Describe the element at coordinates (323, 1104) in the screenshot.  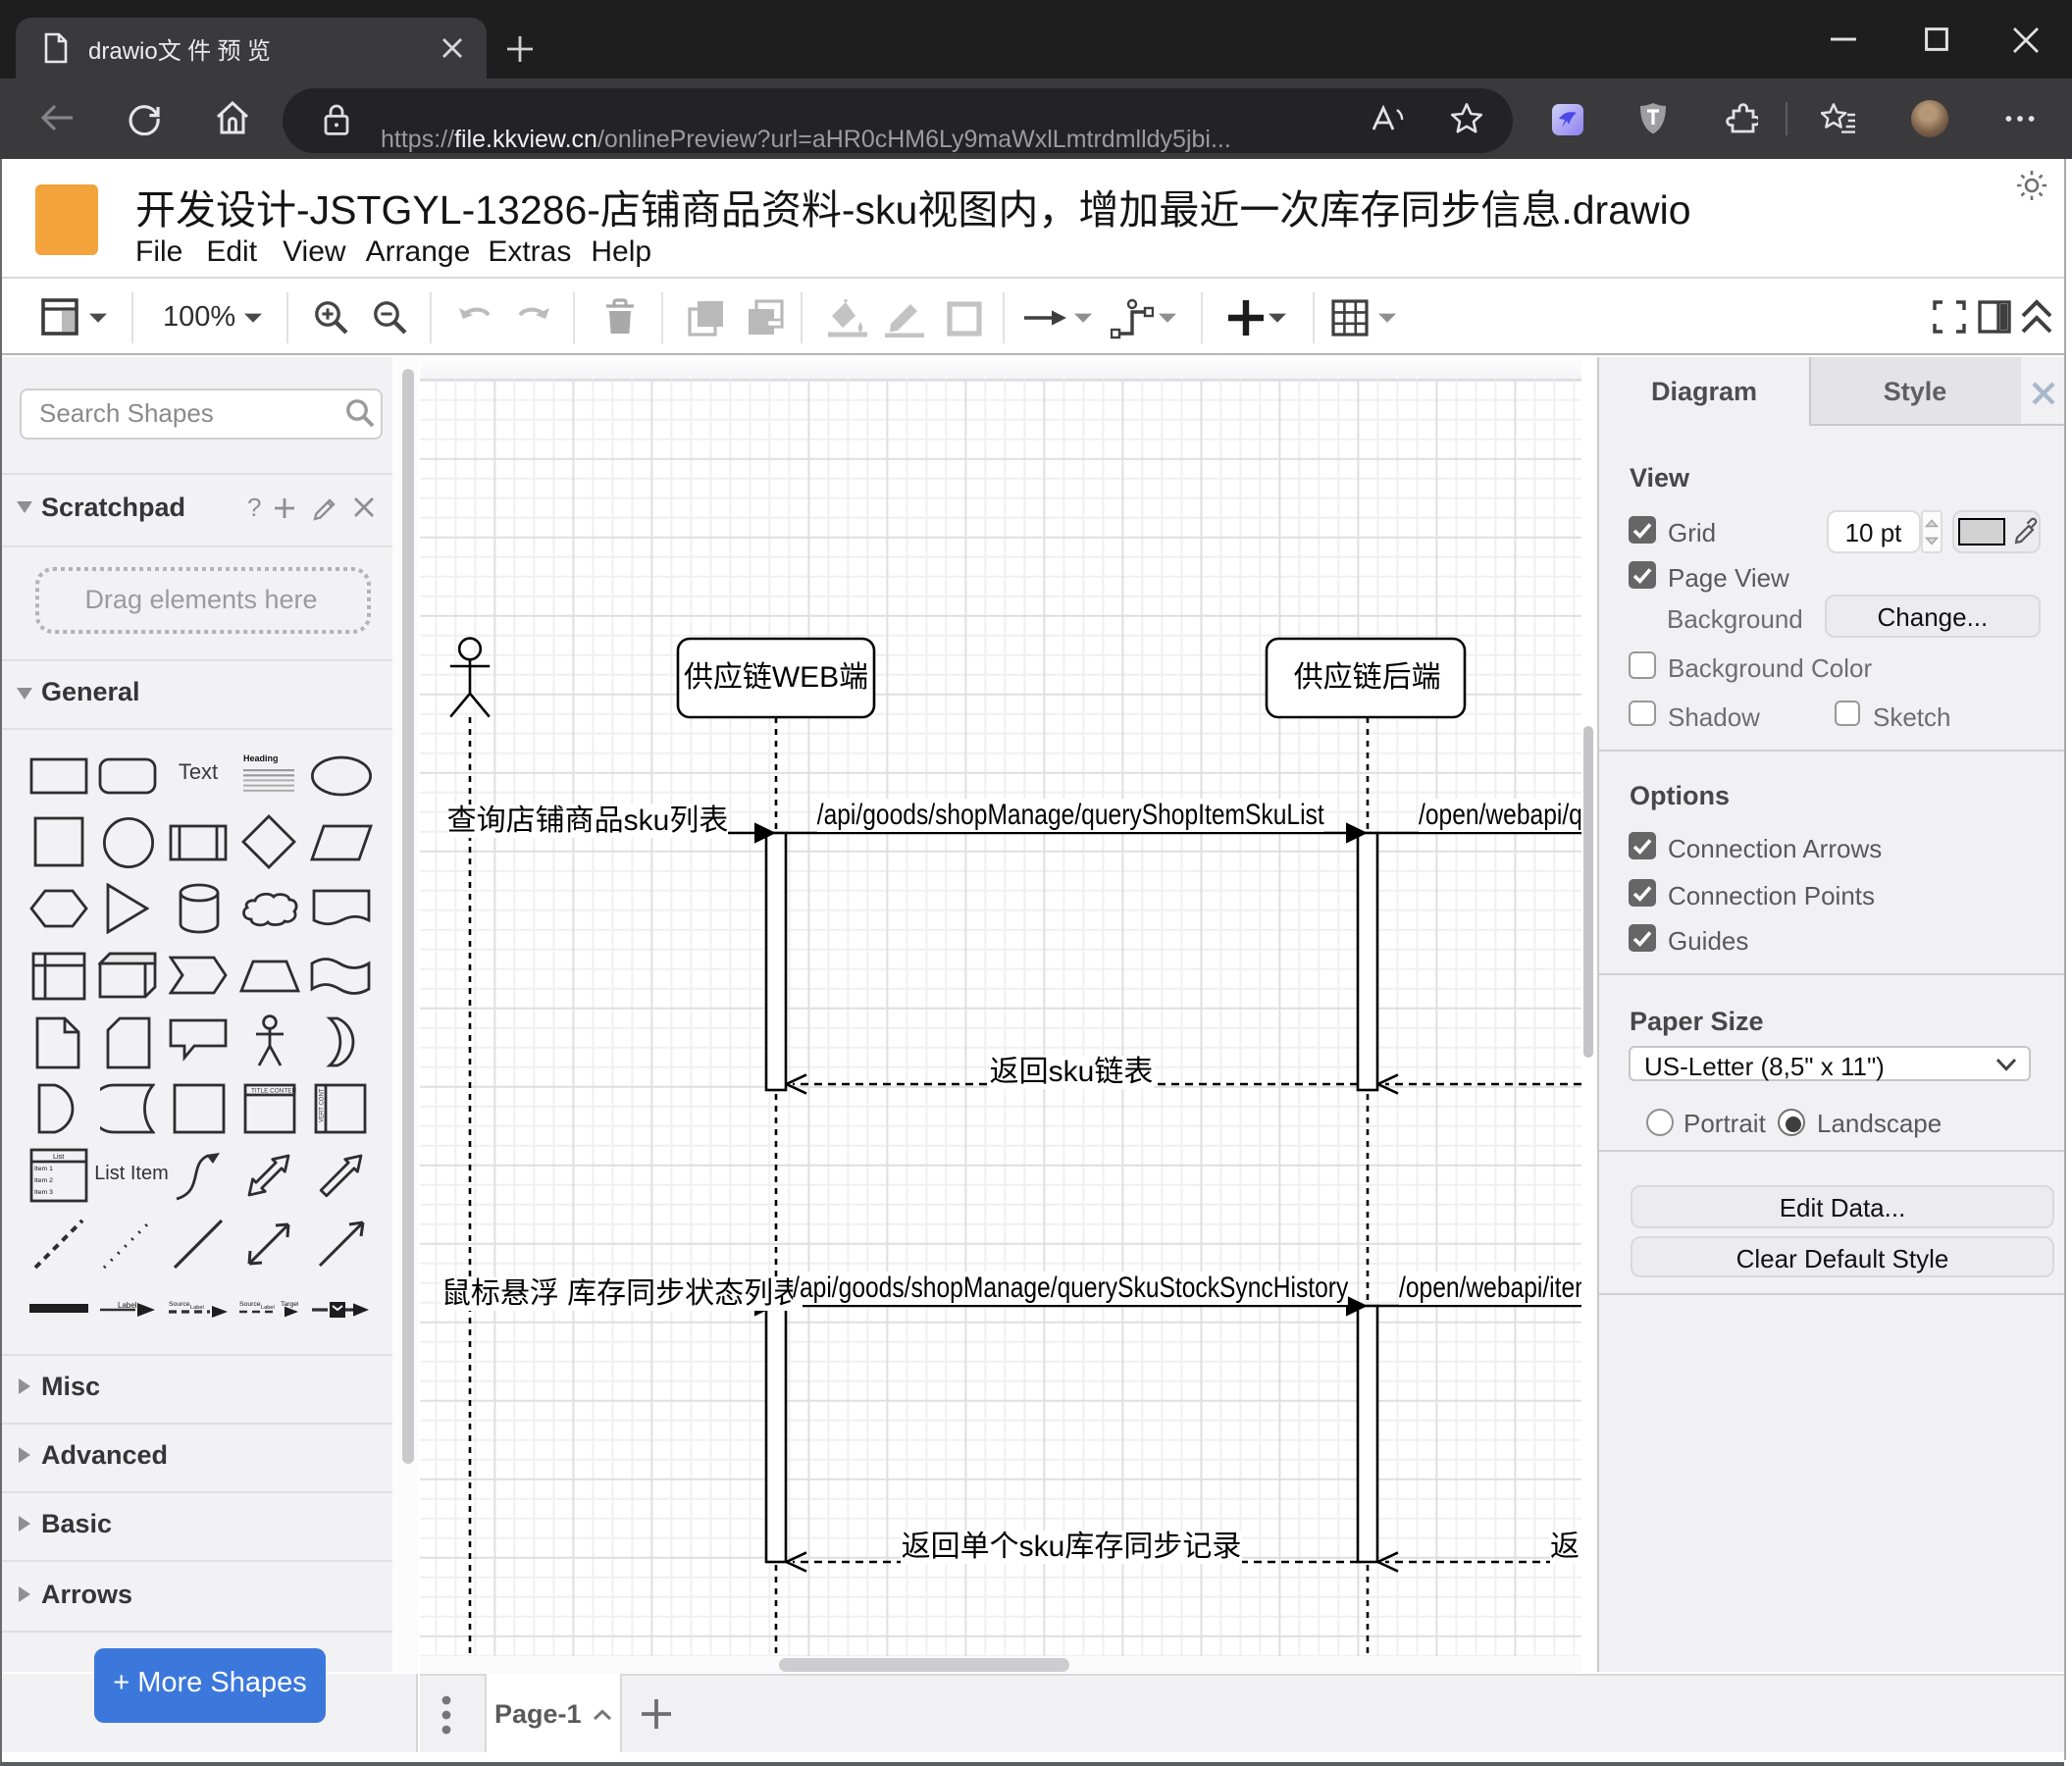
I see `svg-text: VERT CONT` at that location.